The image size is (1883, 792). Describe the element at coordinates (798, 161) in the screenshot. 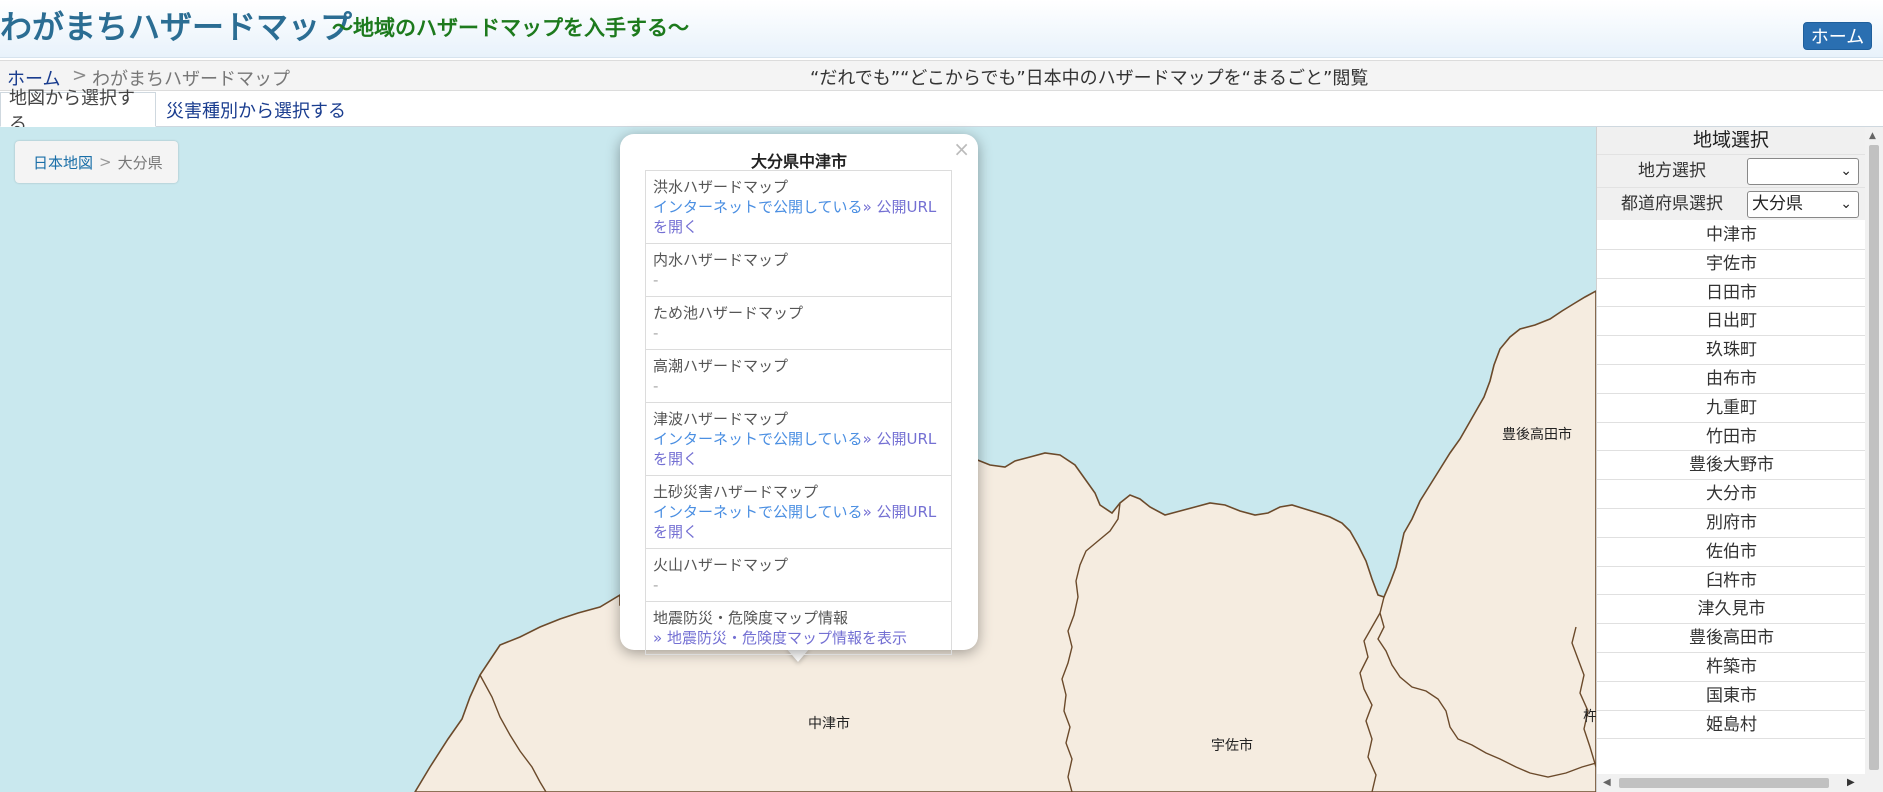

I see `popup-title: 大分県中津市` at that location.